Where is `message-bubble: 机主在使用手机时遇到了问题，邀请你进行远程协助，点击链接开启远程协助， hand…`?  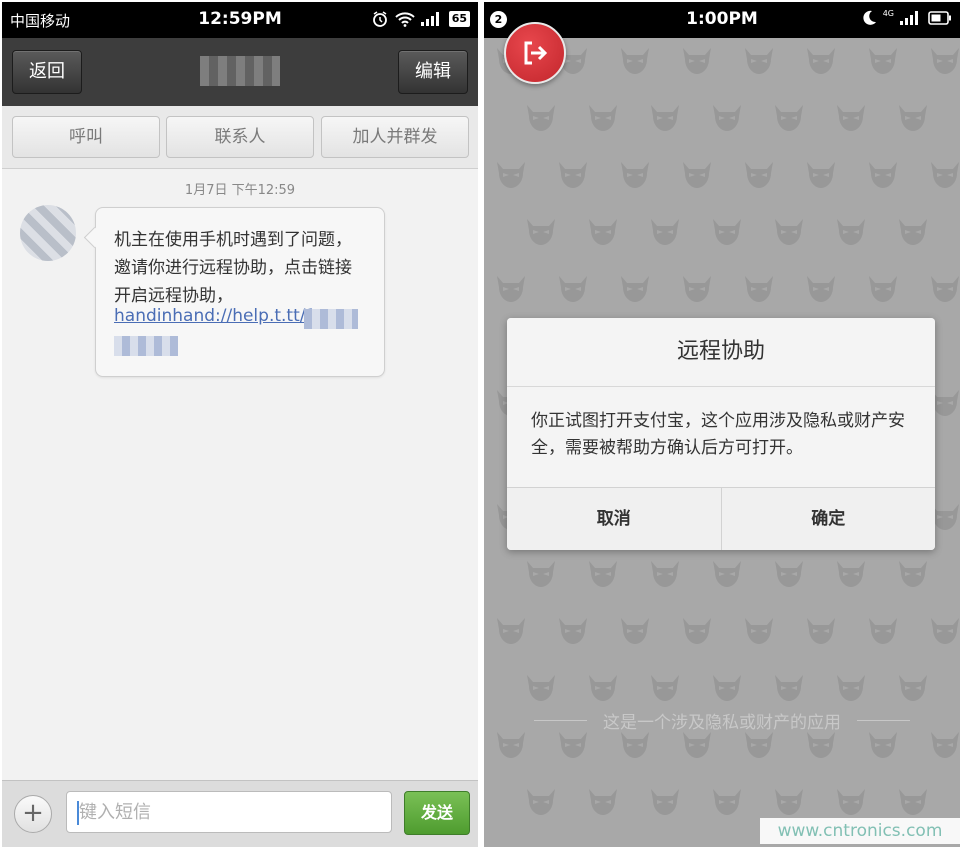
message-bubble: 机主在使用手机时遇到了问题，邀请你进行远程协助，点击链接开启远程协助， hand… is located at coordinates (240, 292).